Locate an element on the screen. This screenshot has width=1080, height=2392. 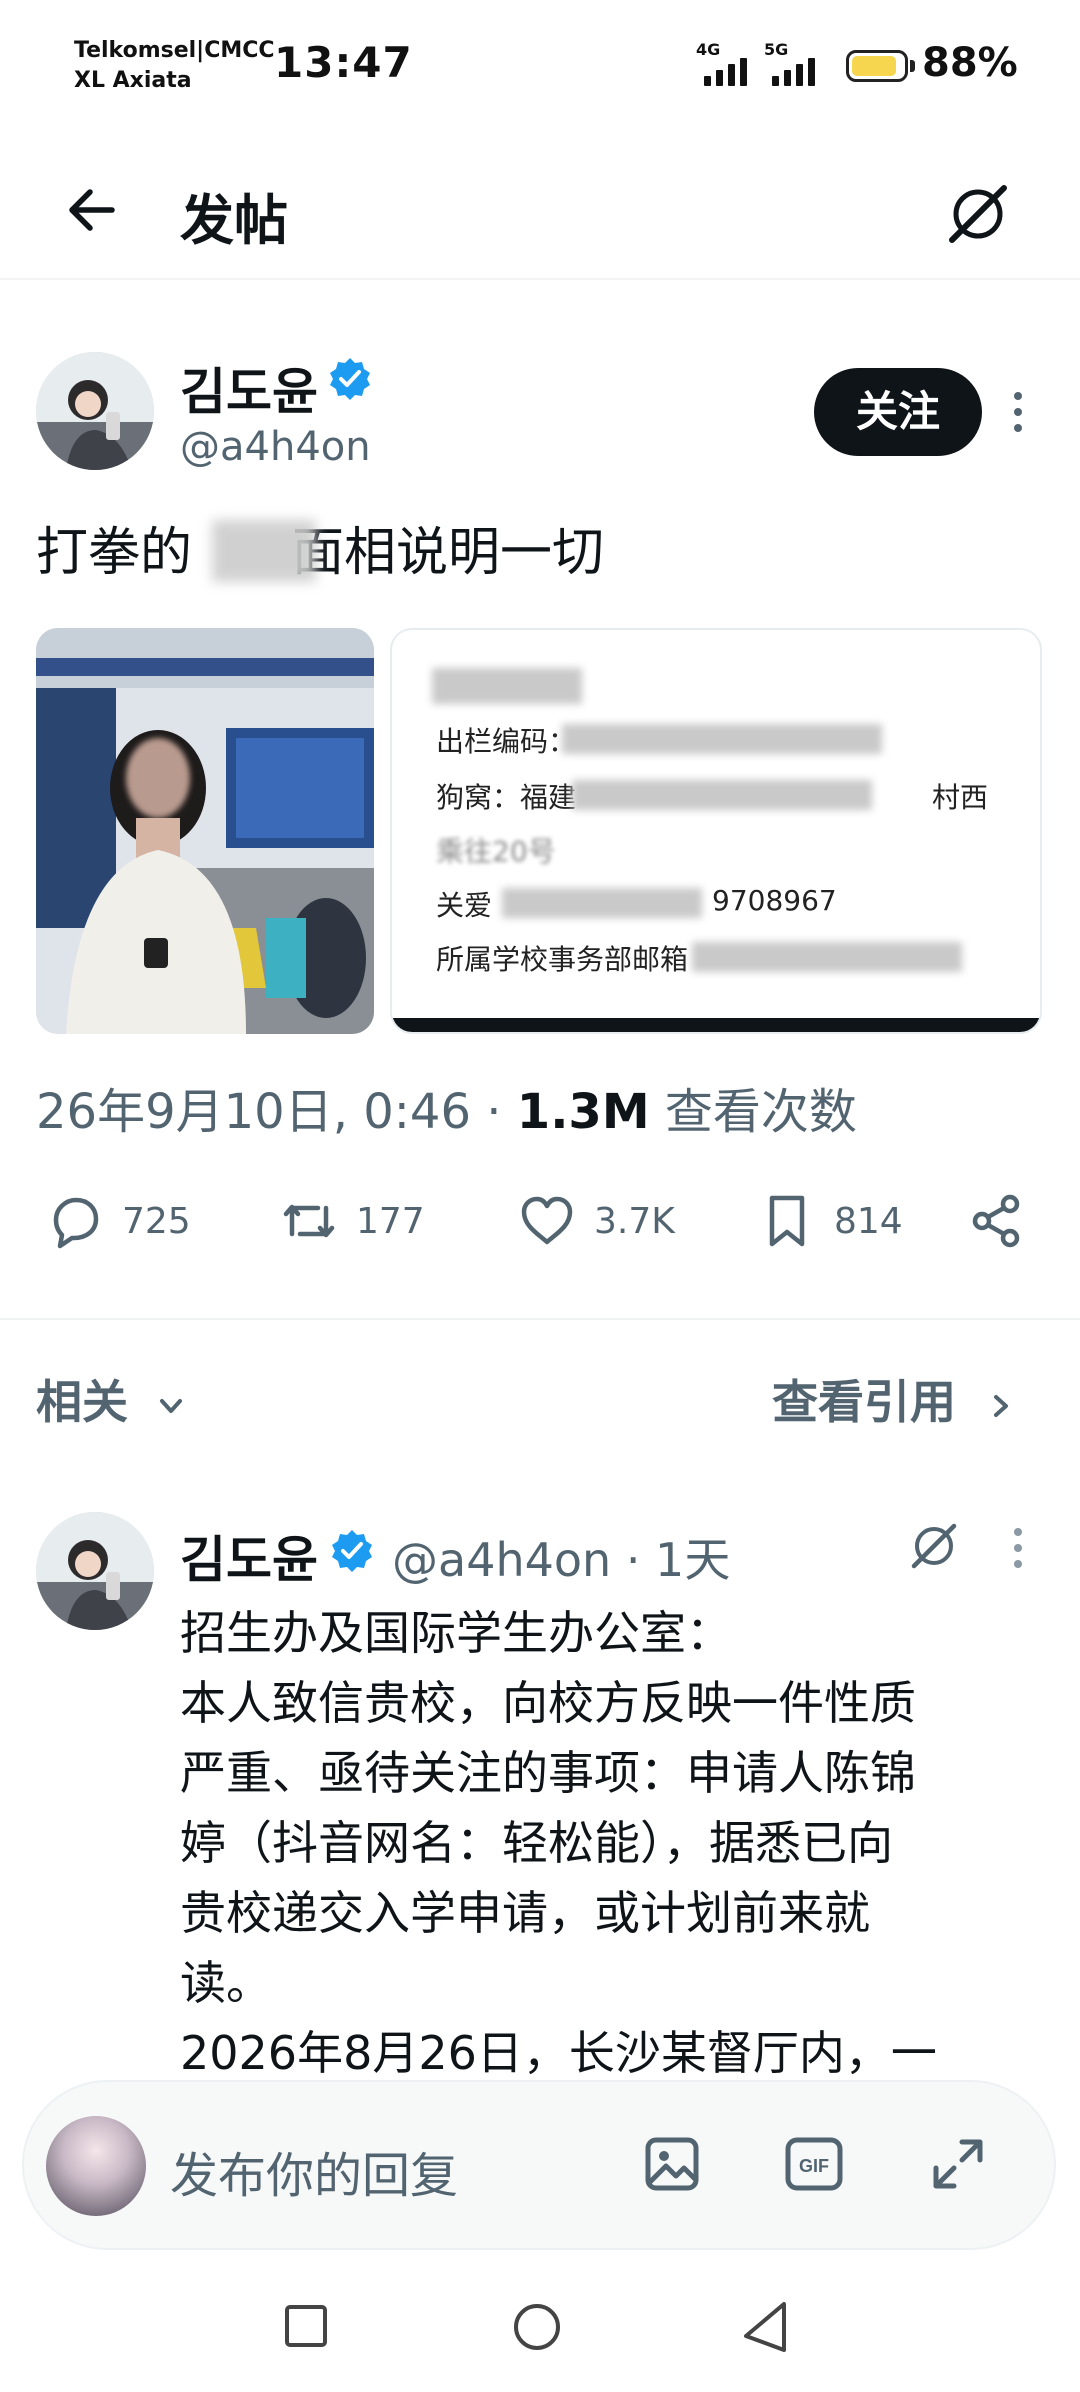
reply-author-name: 김도윤 is located at coordinates (249, 1556).